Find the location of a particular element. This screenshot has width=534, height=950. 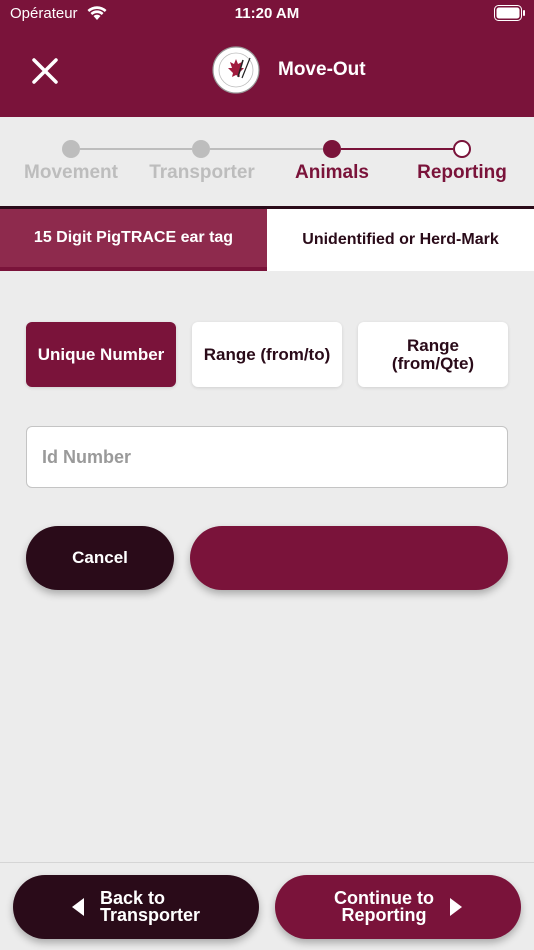

app-header: Opérateur 11:20 AM Move-Out is located at coordinates (267, 58).